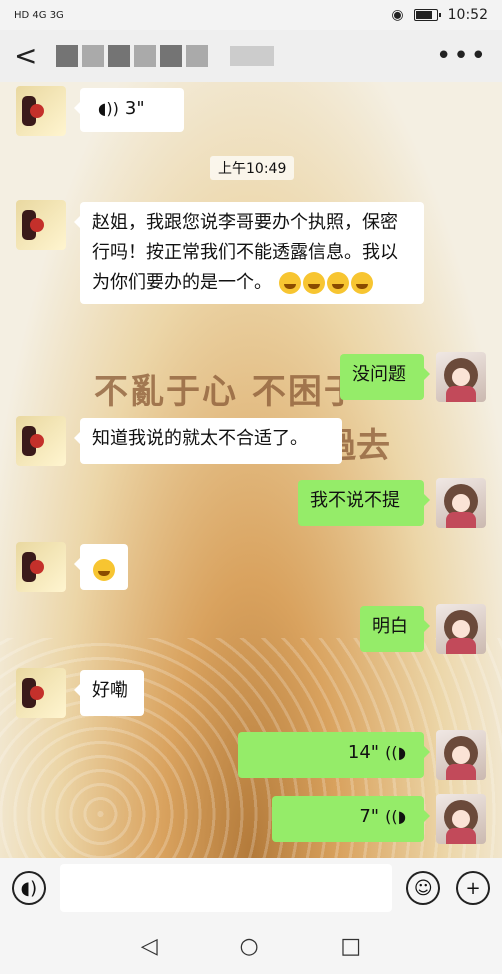 The image size is (502, 974). Describe the element at coordinates (132, 56) in the screenshot. I see `contact-name-blurred` at that location.